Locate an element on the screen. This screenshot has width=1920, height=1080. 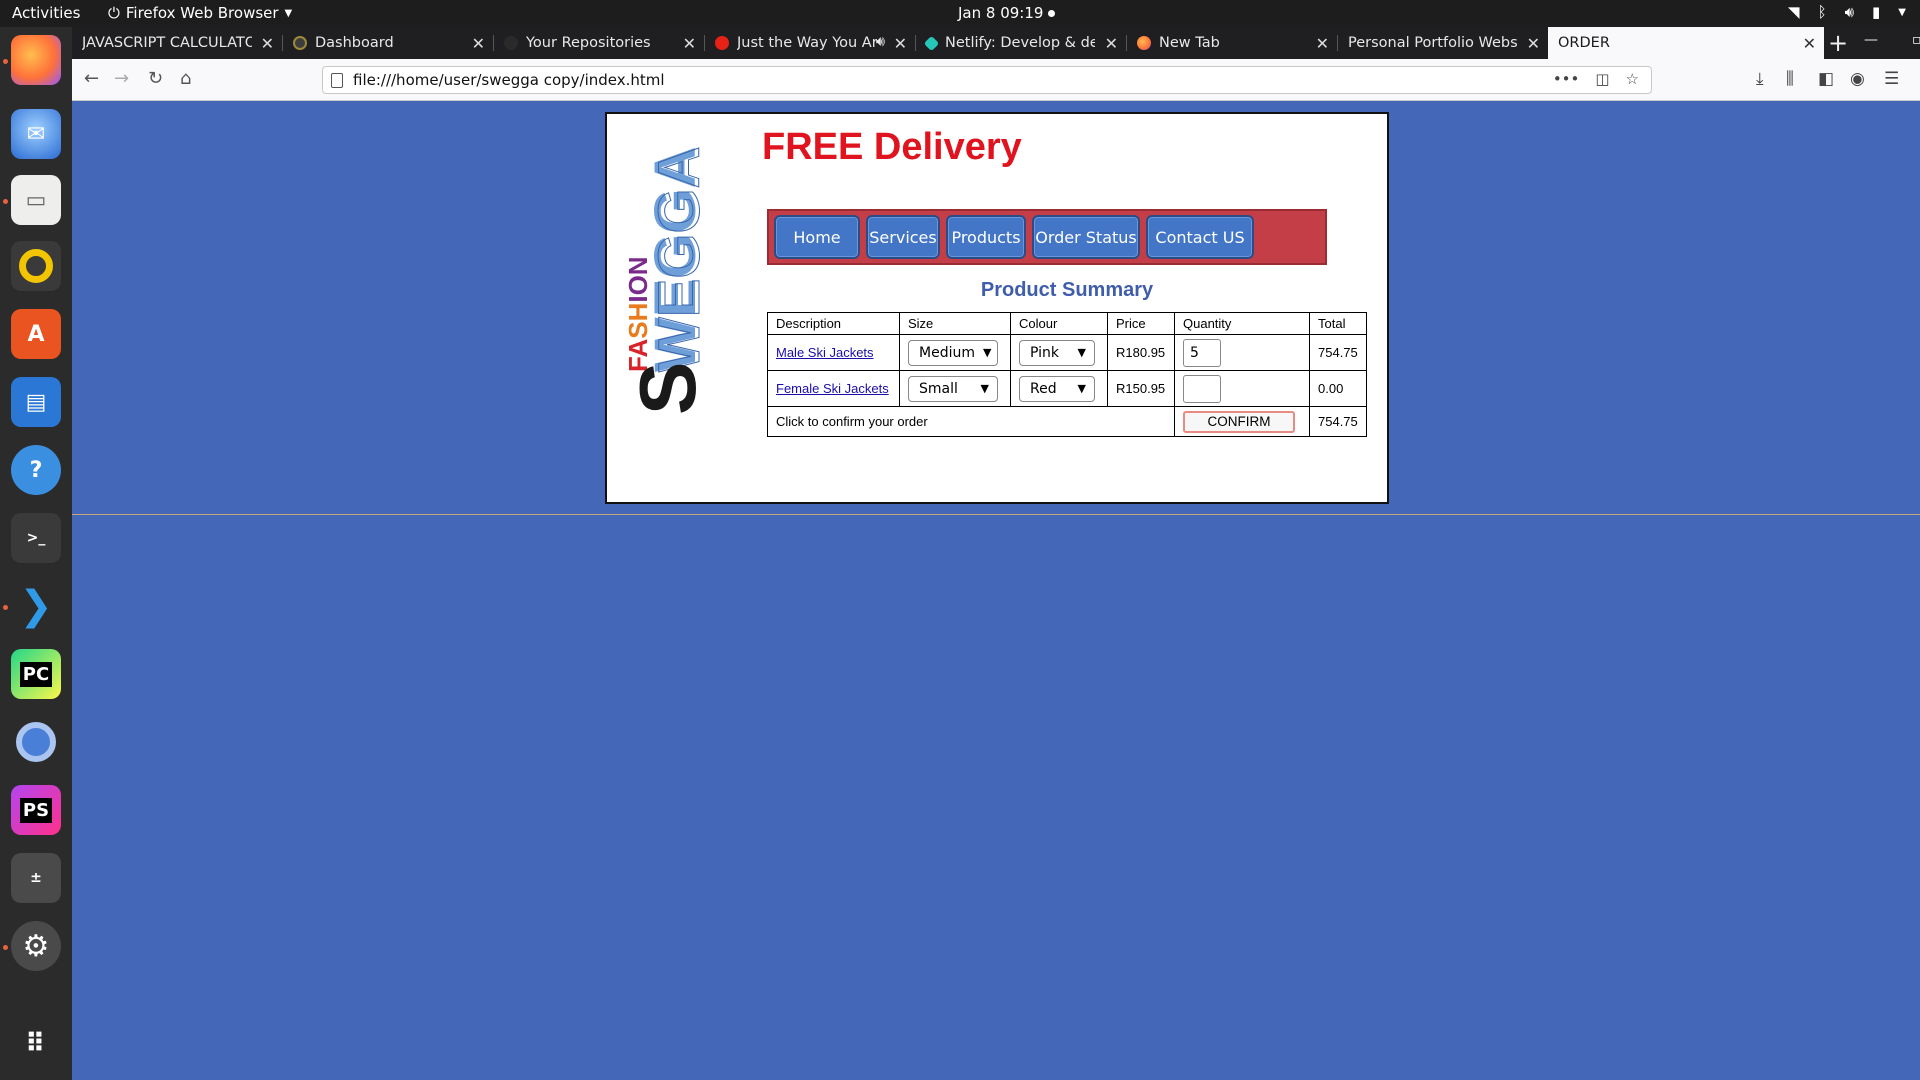
software-center-icon: A is located at coordinates (36, 334).